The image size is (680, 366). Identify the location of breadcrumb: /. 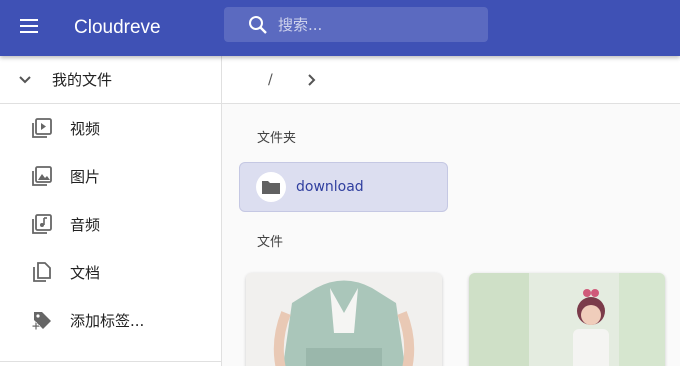
(451, 80).